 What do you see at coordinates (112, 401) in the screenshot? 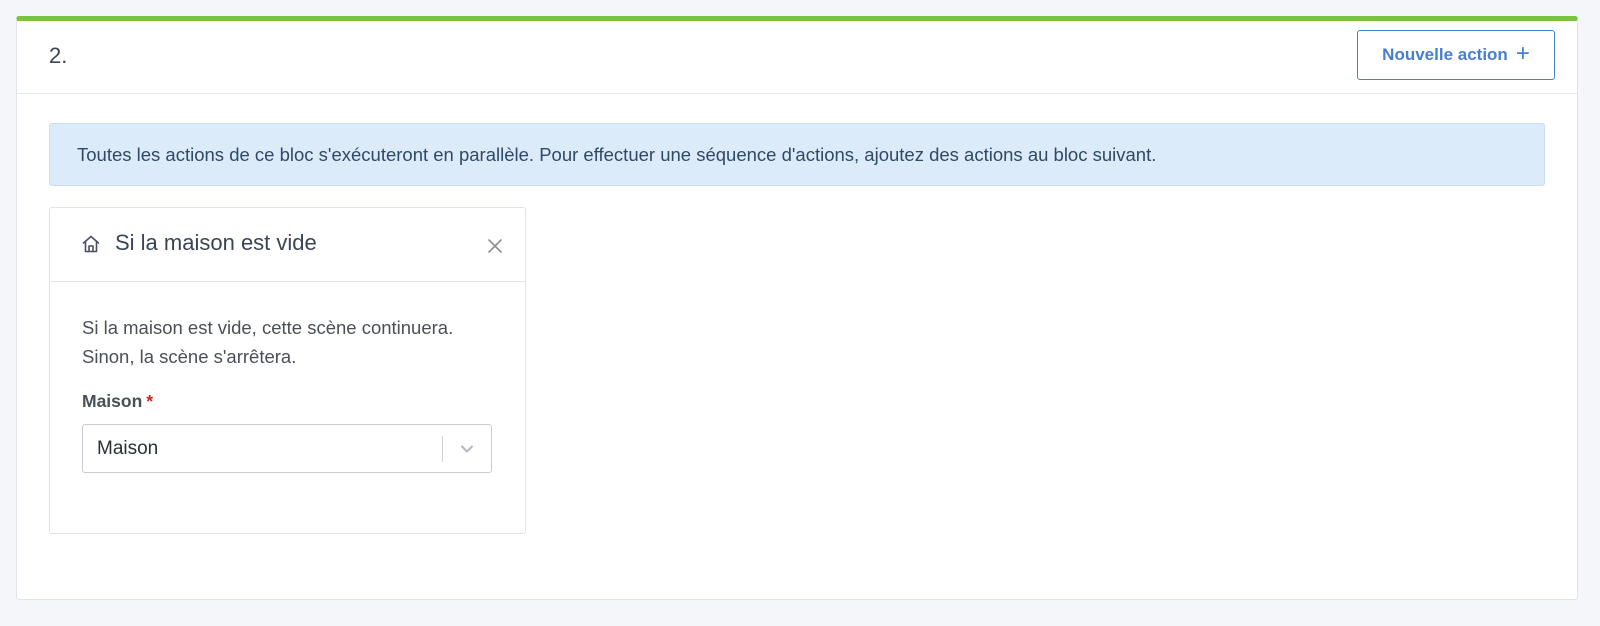
I see `house-field-label-text: Maison` at bounding box center [112, 401].